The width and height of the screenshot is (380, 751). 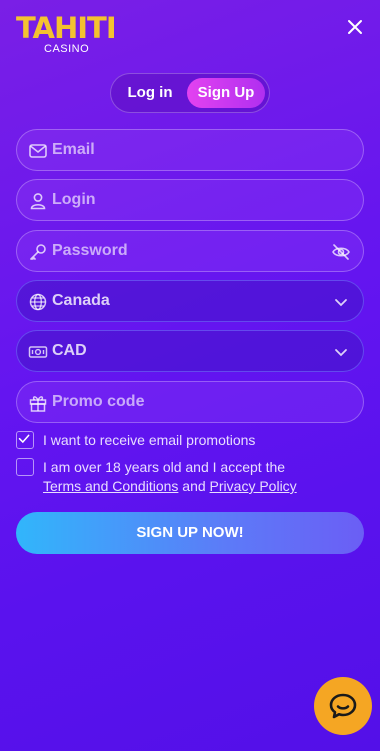 What do you see at coordinates (90, 250) in the screenshot?
I see `password-placeholder: Password` at bounding box center [90, 250].